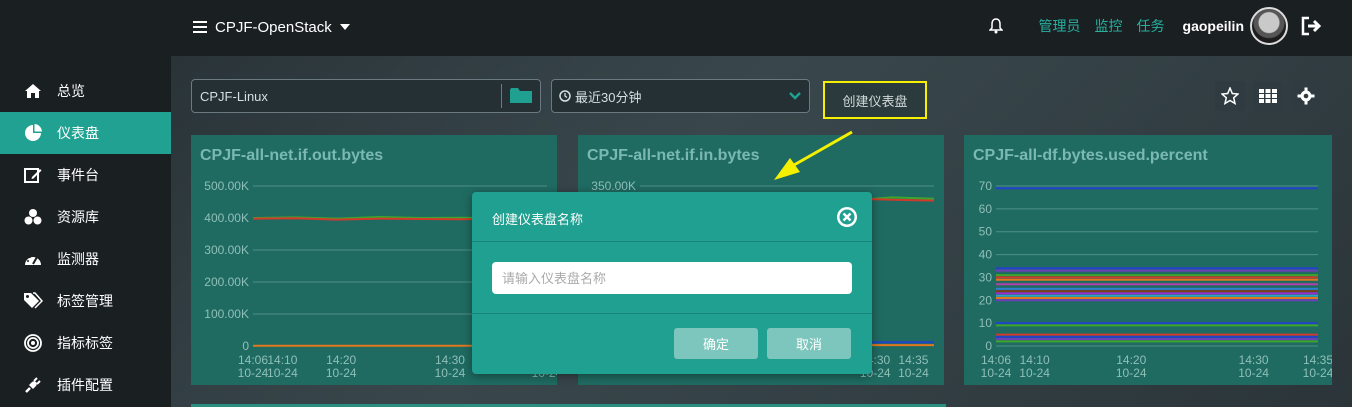 This screenshot has width=1352, height=407. I want to click on clock-icon, so click(565, 96).